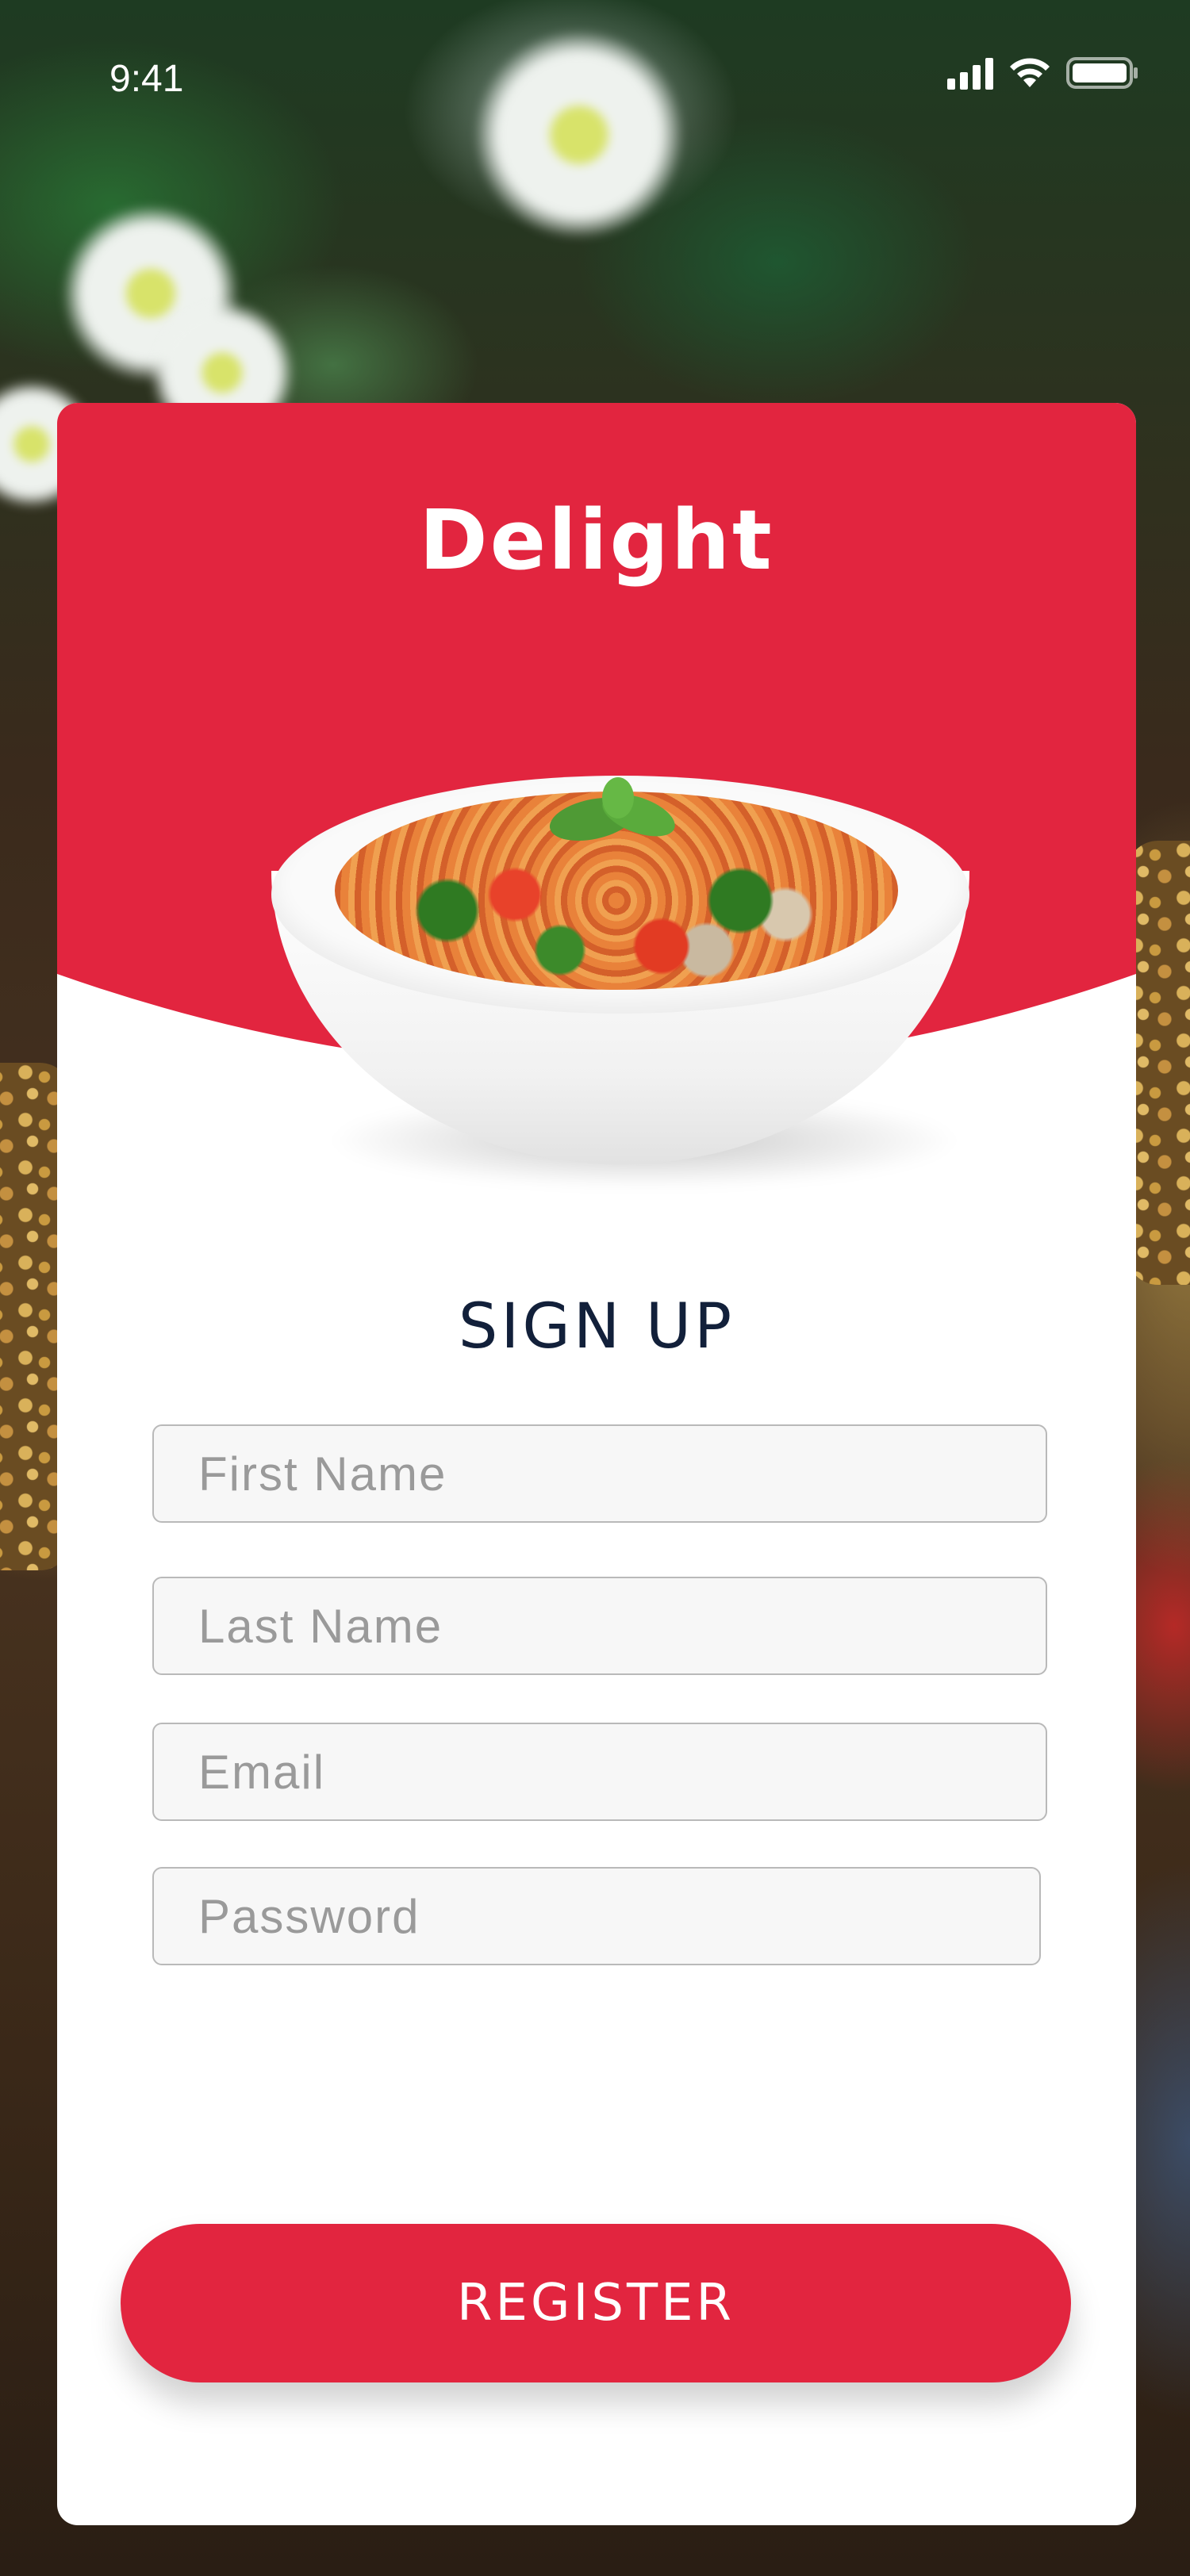 Image resolution: width=1190 pixels, height=2576 pixels. What do you see at coordinates (596, 540) in the screenshot?
I see `brand-title: Delight` at bounding box center [596, 540].